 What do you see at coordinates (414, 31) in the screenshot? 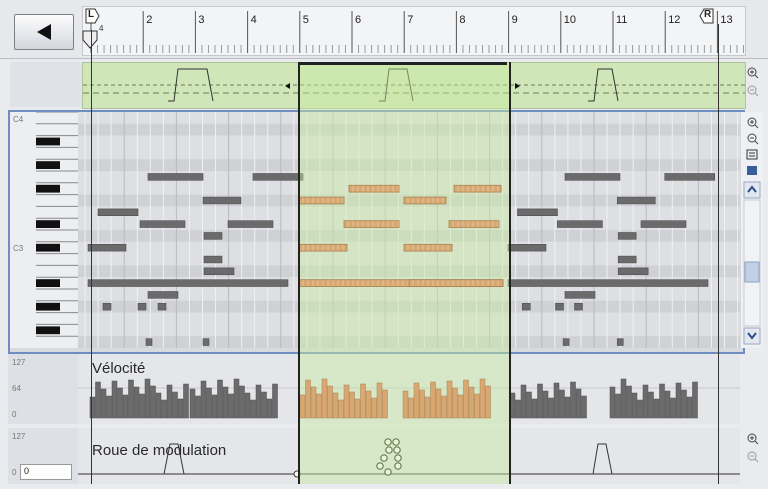
I see `timeline-ruler: 2 3 4 5 6 7 8 9 10 11 12 13` at bounding box center [414, 31].